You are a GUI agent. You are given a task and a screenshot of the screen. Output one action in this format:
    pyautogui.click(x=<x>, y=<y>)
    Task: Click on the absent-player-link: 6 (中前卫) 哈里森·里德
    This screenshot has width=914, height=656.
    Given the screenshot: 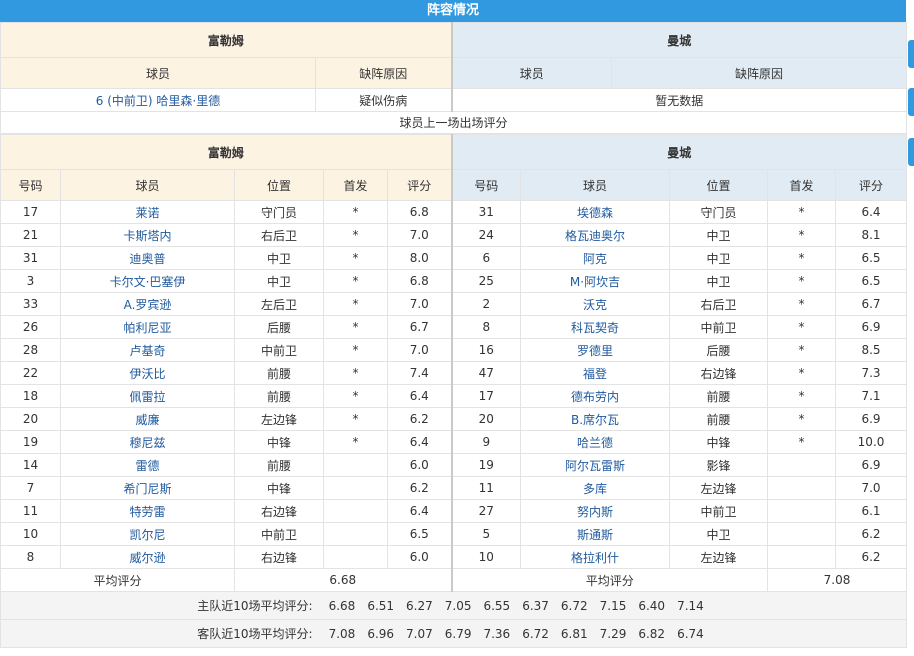 What is the action you would take?
    pyautogui.click(x=158, y=100)
    